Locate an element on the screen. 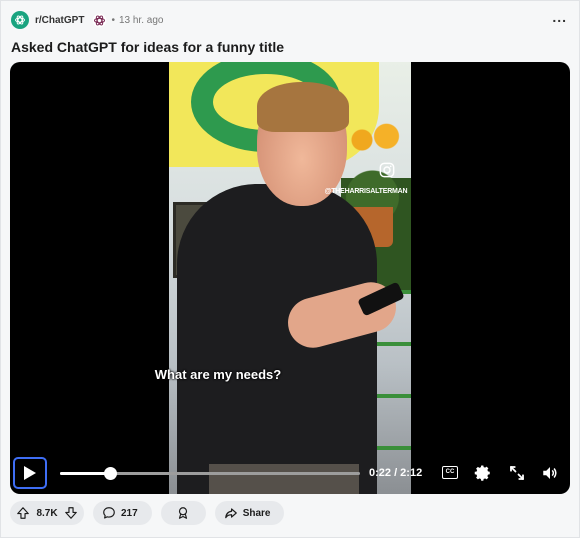 The height and width of the screenshot is (538, 580). award-icon is located at coordinates (183, 513).